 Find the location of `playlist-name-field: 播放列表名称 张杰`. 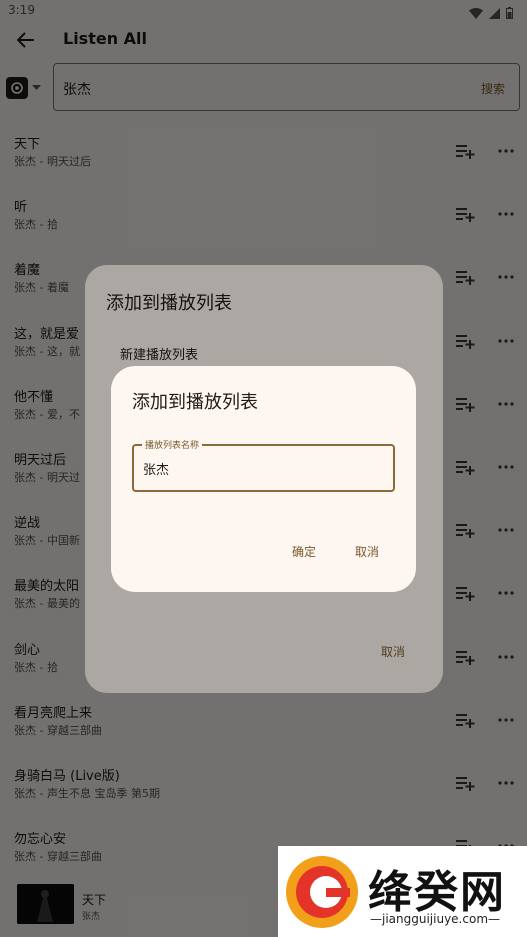

playlist-name-field: 播放列表名称 张杰 is located at coordinates (263, 465).